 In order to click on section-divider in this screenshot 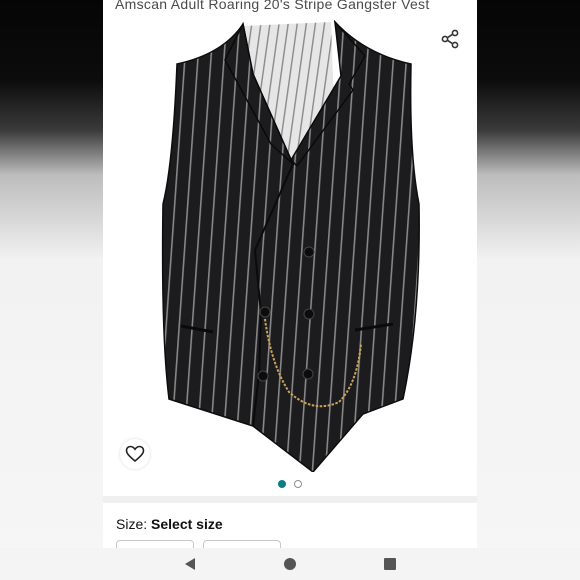, I will do `click(290, 499)`.